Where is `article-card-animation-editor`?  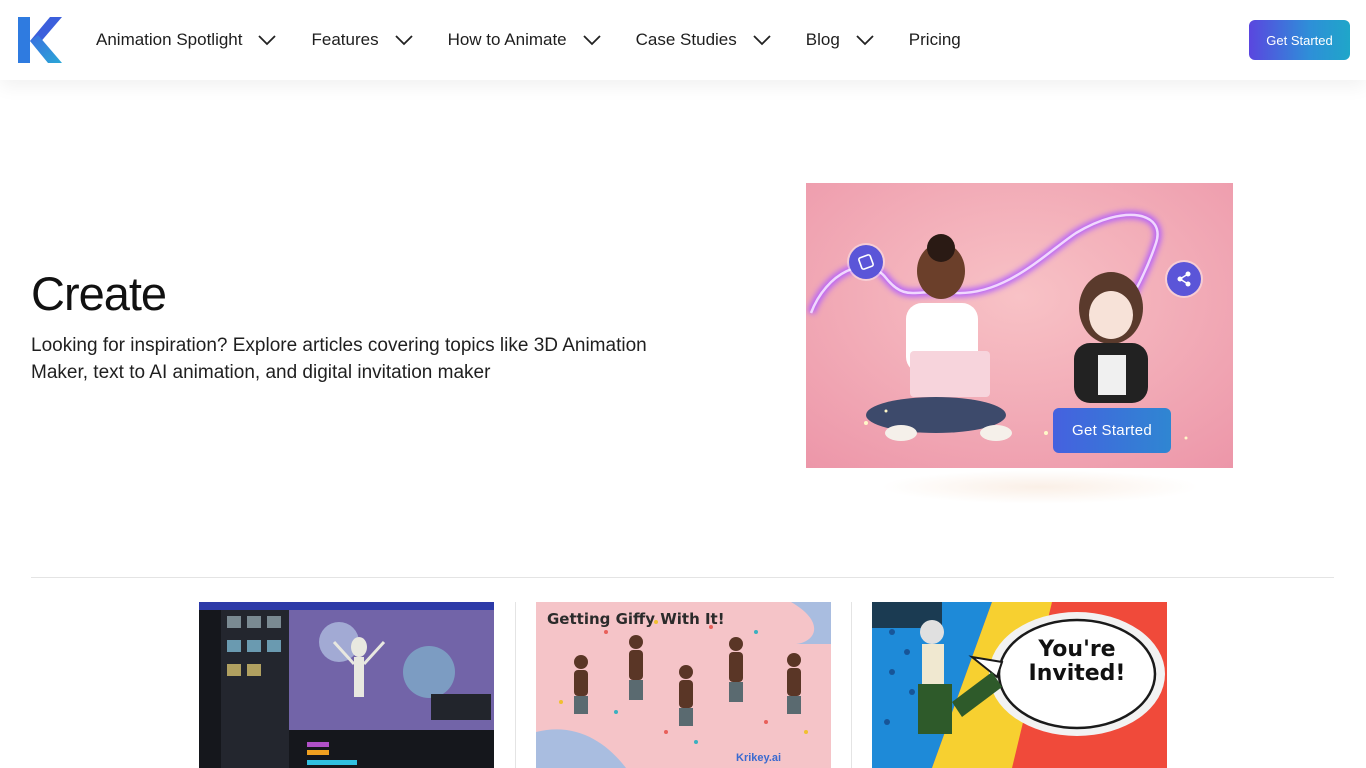
article-card-animation-editor is located at coordinates (346, 685).